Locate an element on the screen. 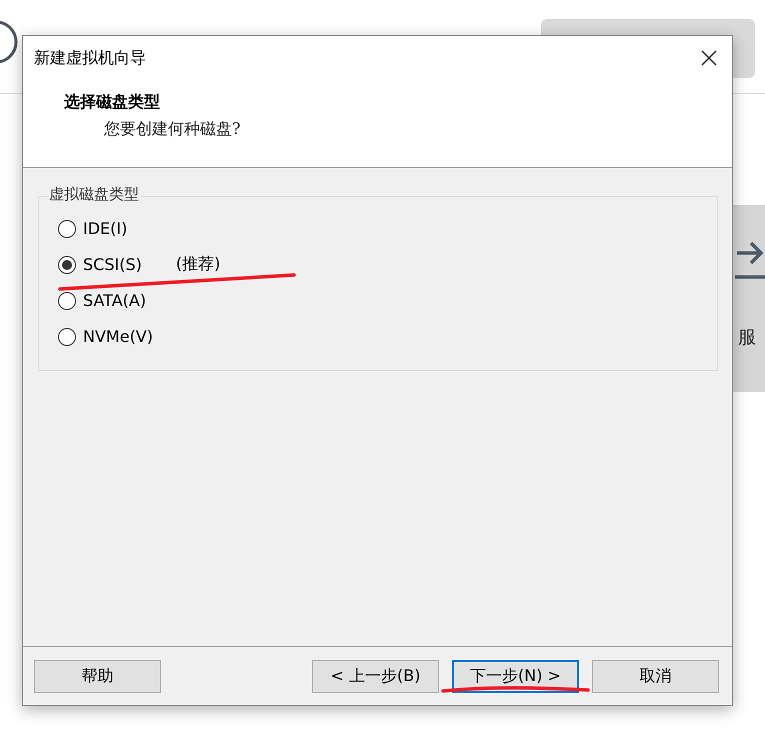 This screenshot has height=740, width=765. side-panel: 服 is located at coordinates (749, 298).